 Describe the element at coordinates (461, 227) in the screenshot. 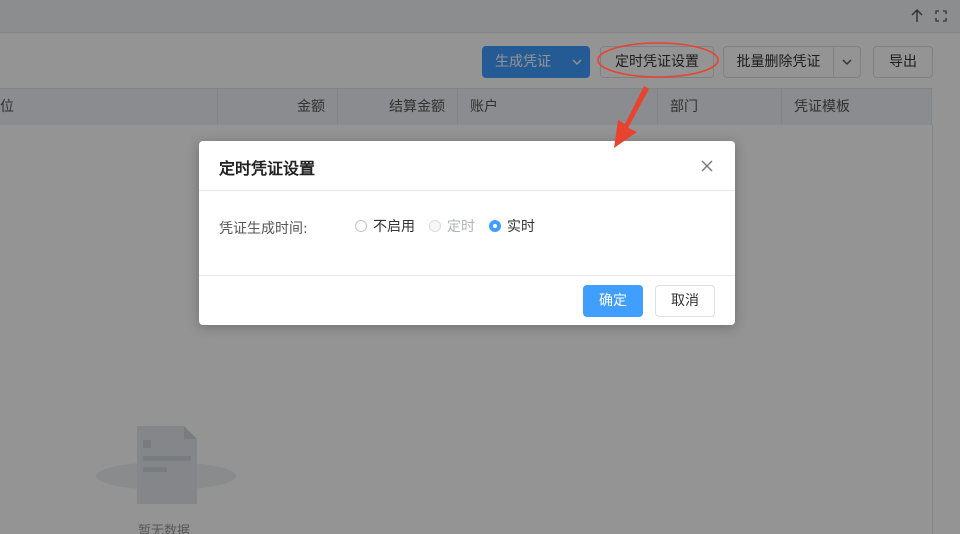

I see `radio-label: 定时` at that location.